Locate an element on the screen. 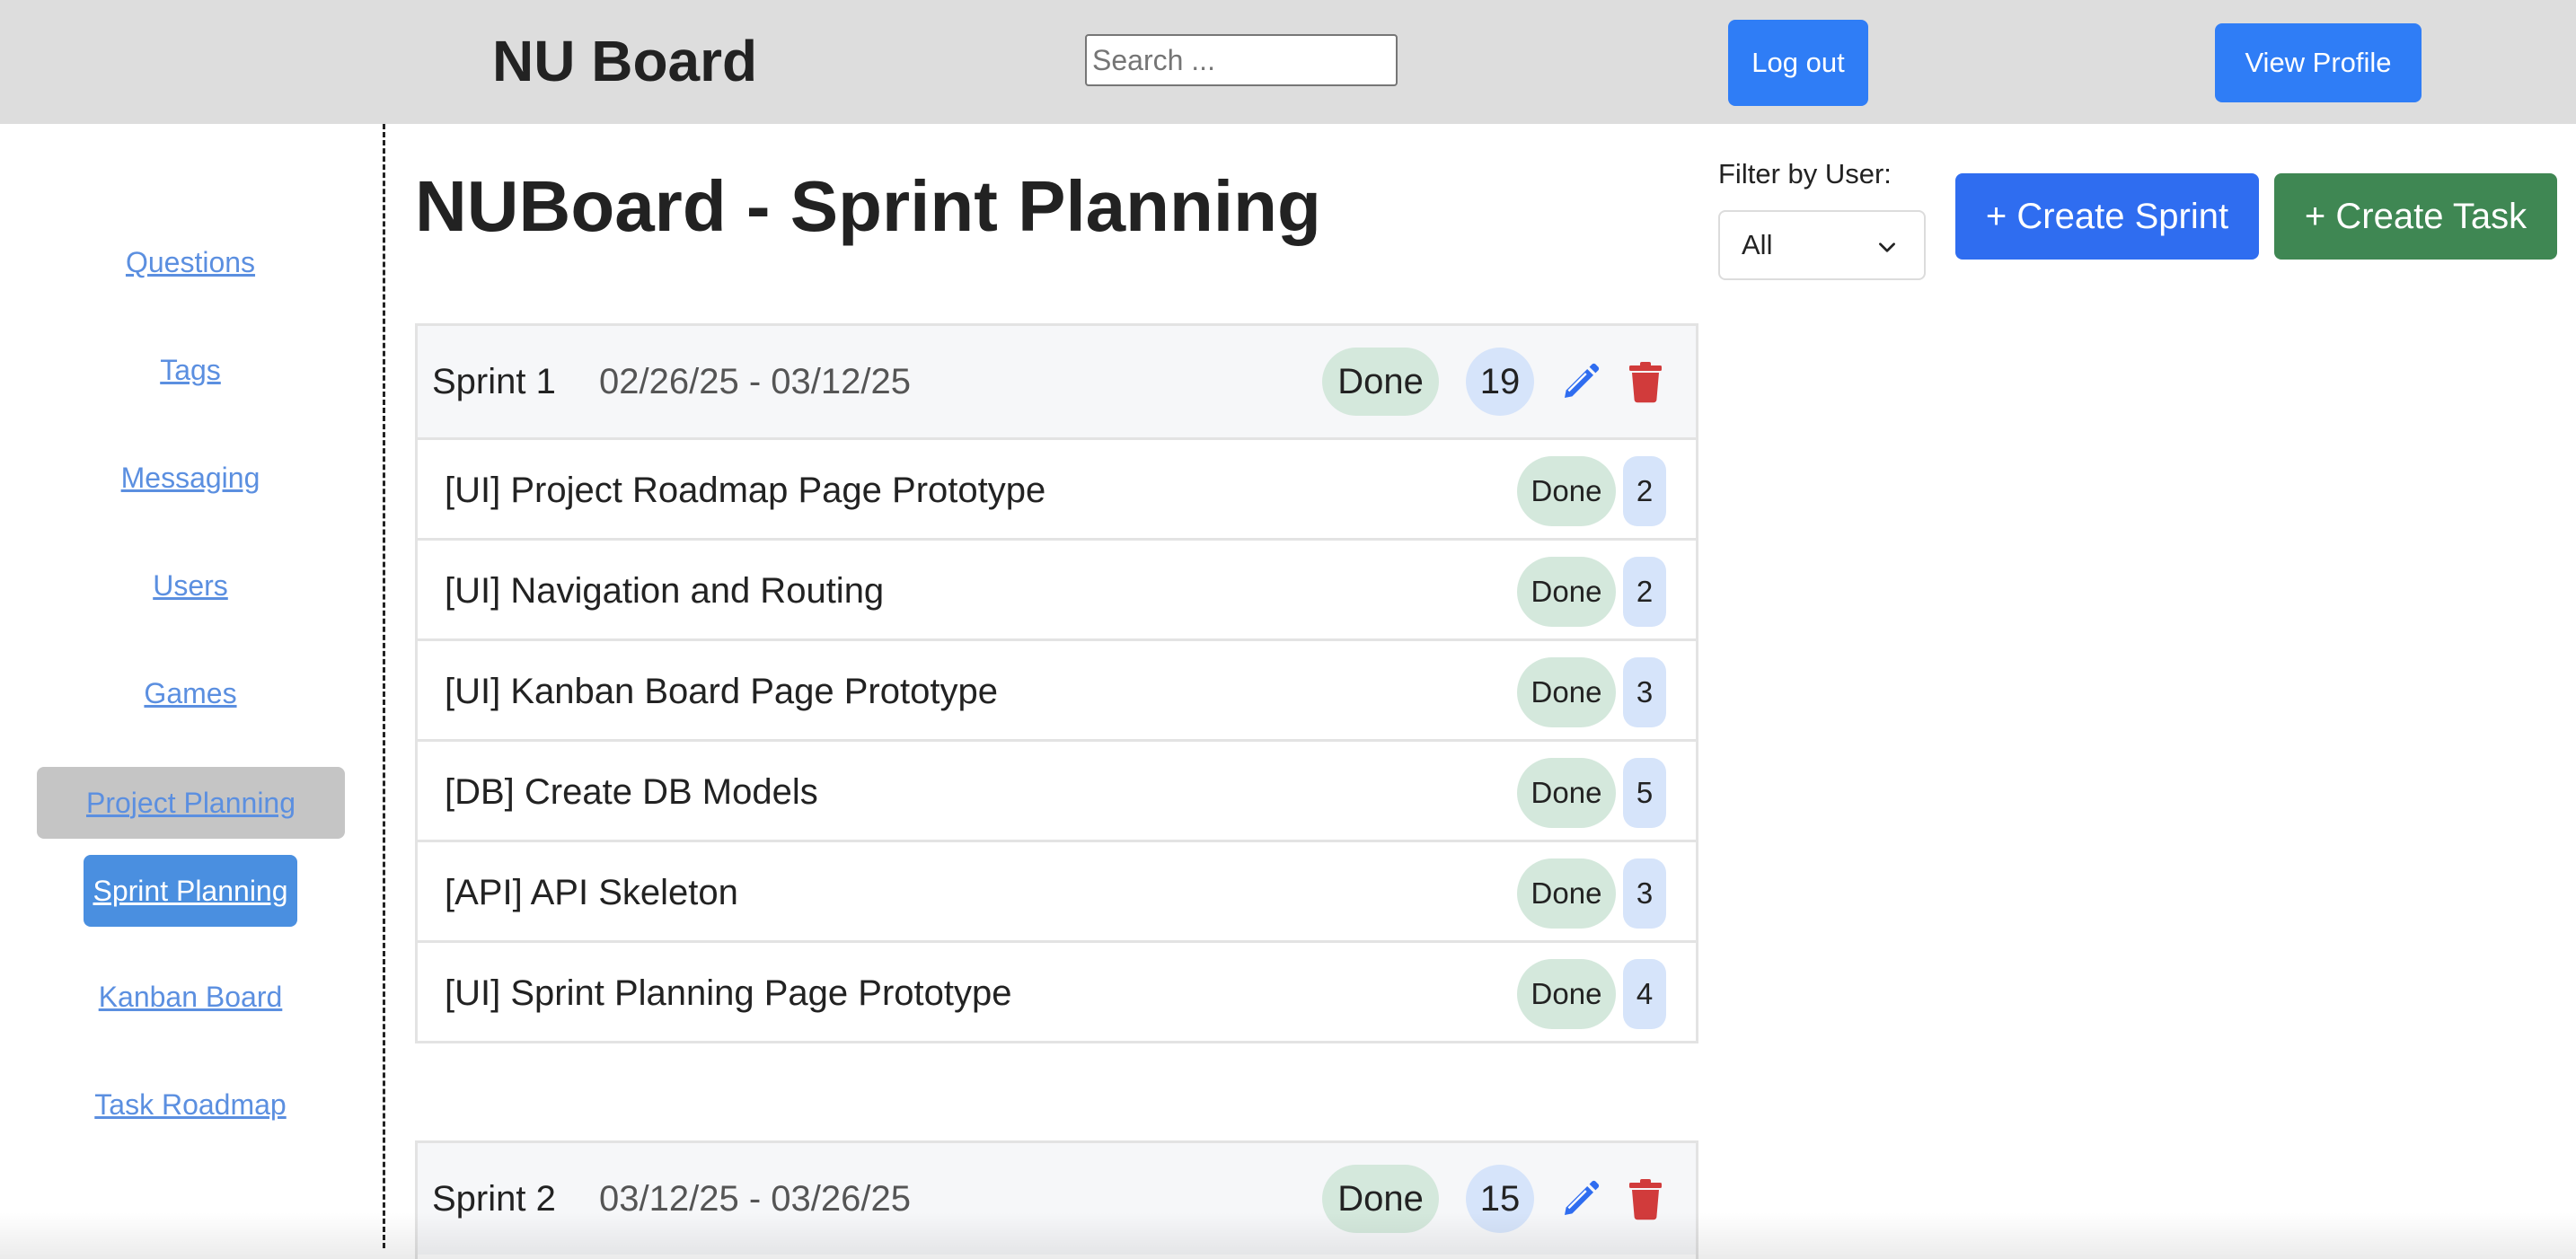 The width and height of the screenshot is (2576, 1259). task-title: [UI] Navigation and Routing is located at coordinates (665, 591).